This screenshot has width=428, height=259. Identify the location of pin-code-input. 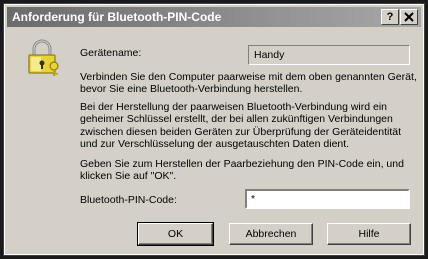
(327, 199).